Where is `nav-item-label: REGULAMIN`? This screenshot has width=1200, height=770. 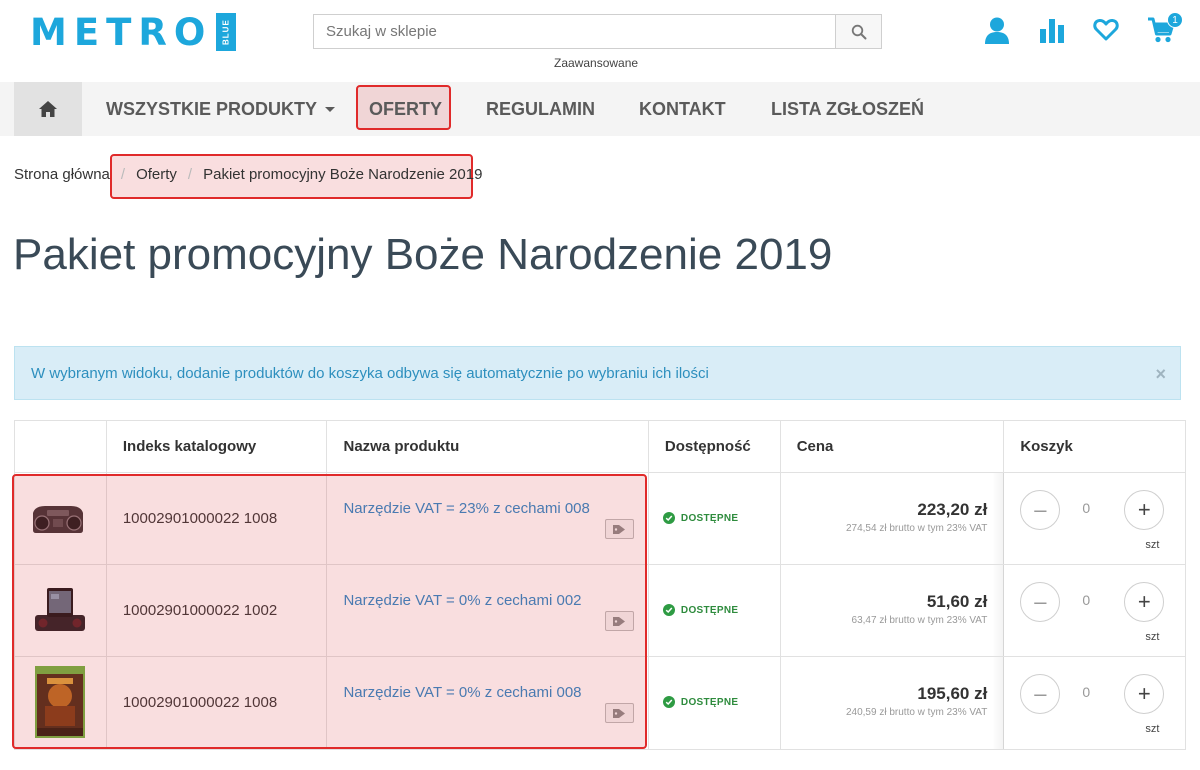 nav-item-label: REGULAMIN is located at coordinates (540, 108).